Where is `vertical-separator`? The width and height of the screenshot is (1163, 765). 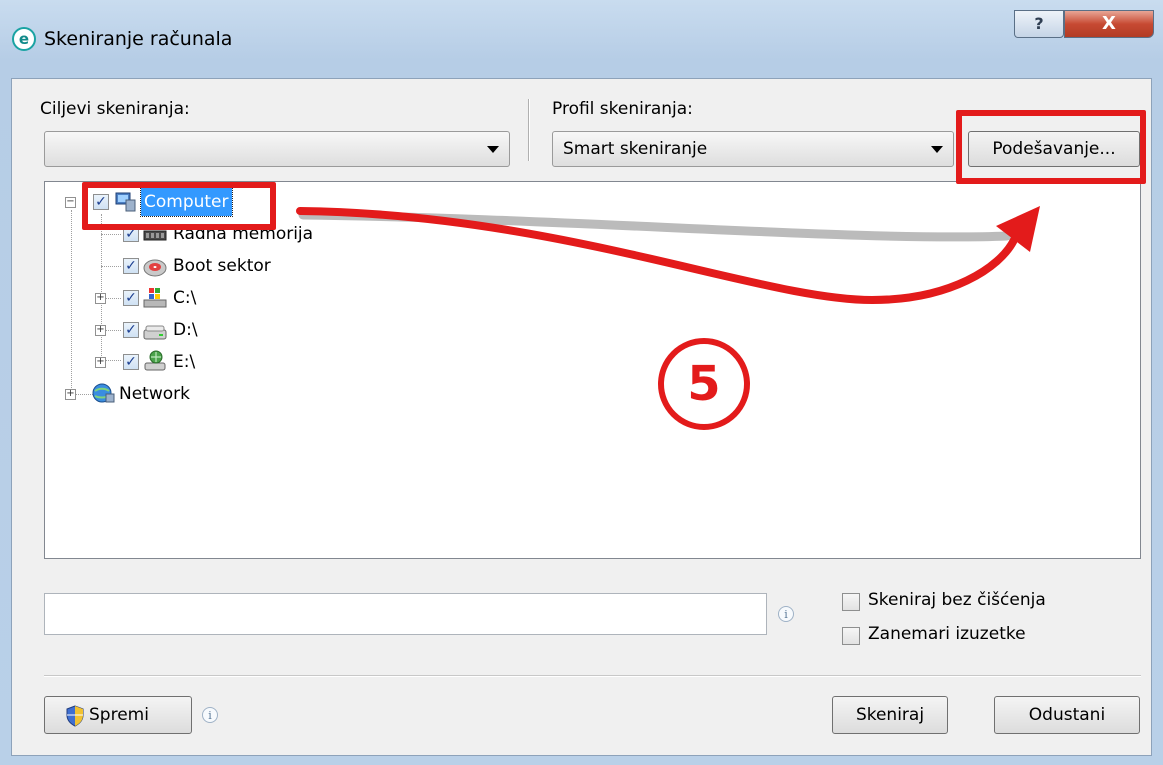 vertical-separator is located at coordinates (529, 130).